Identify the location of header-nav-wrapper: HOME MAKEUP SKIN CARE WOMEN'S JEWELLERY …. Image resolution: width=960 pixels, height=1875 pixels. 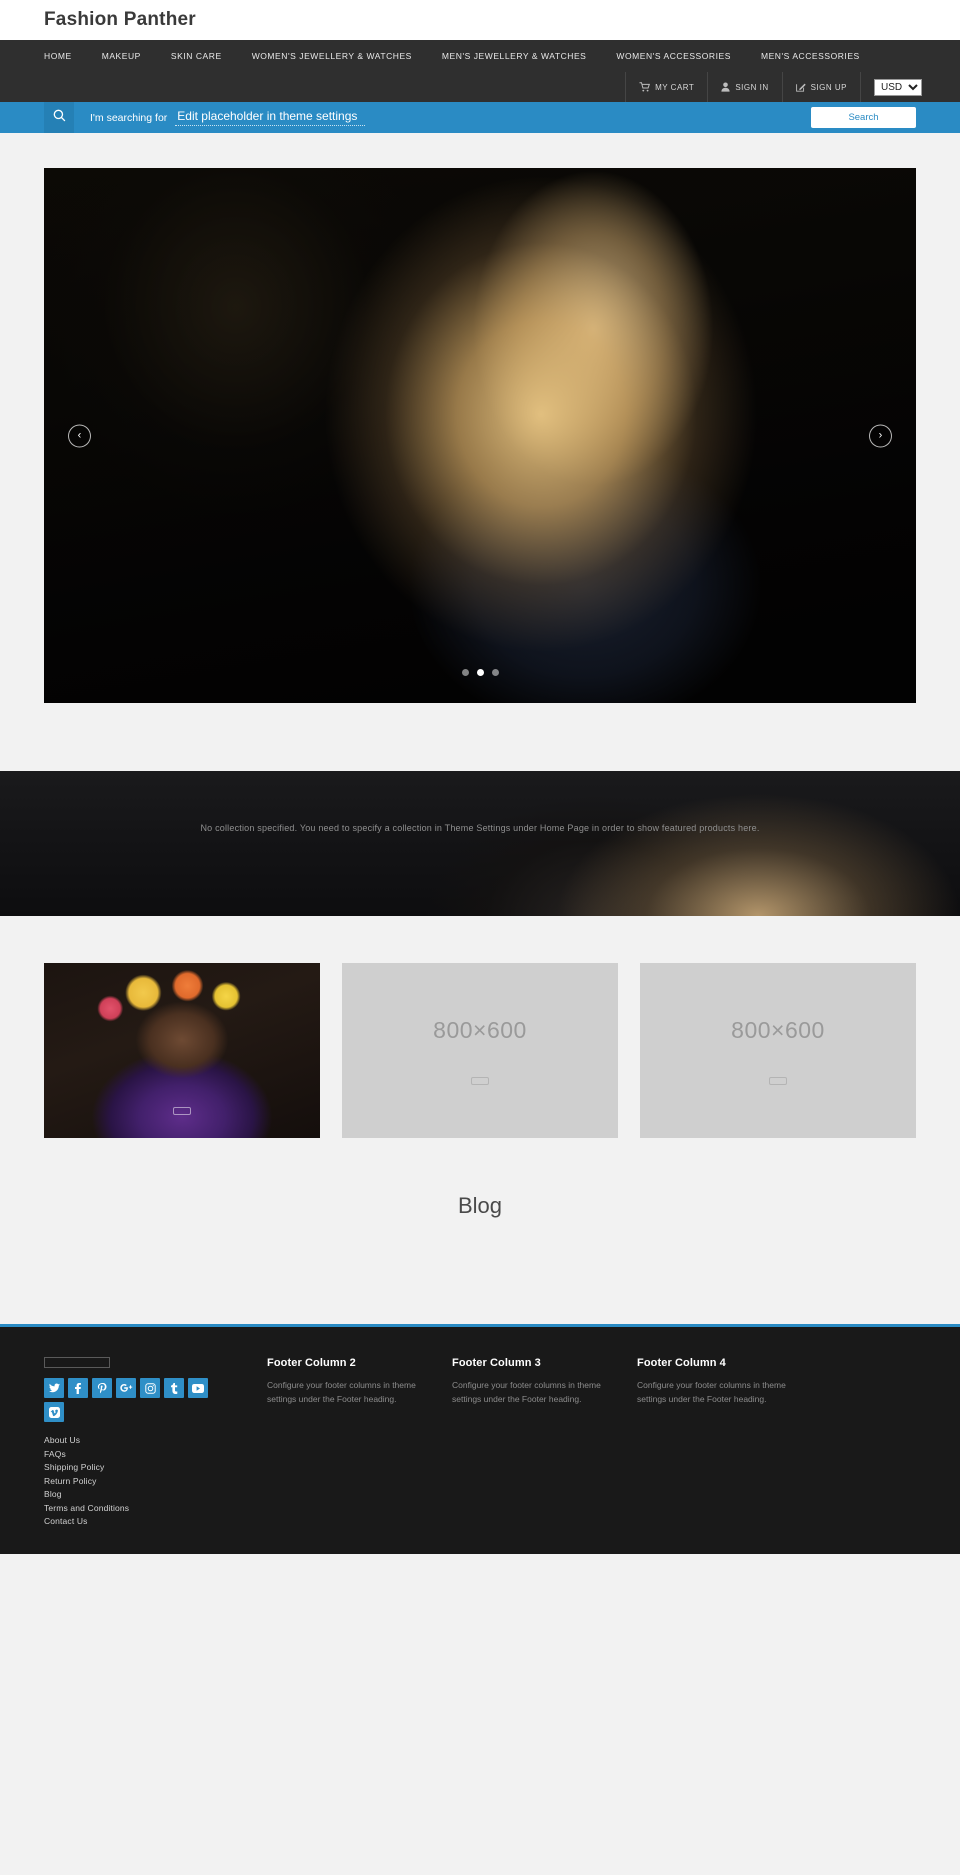
(480, 71).